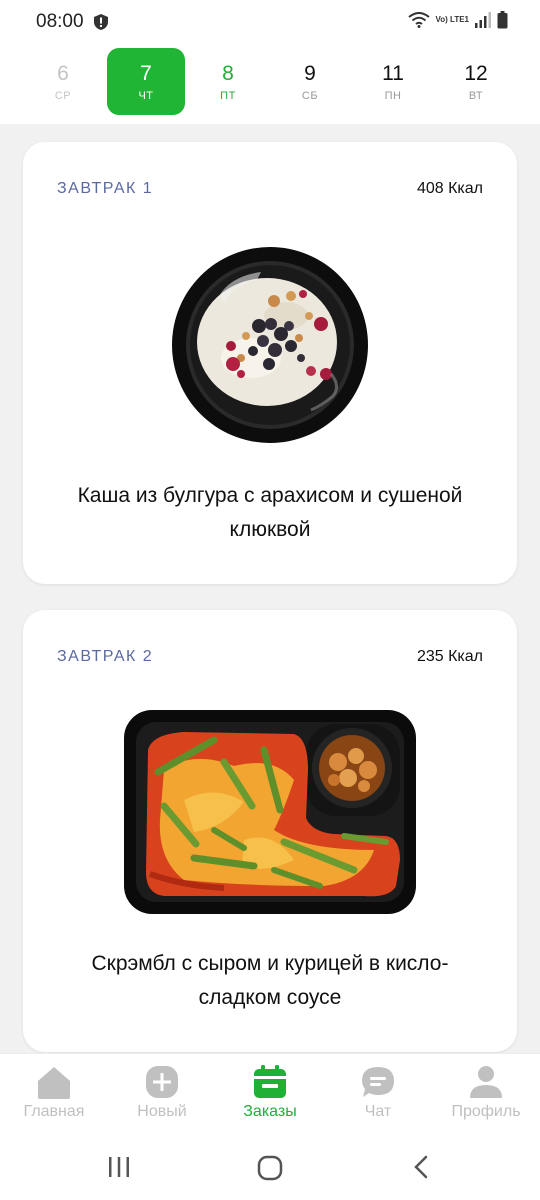  What do you see at coordinates (486, 1111) in the screenshot?
I see `tab-label: Профиль` at bounding box center [486, 1111].